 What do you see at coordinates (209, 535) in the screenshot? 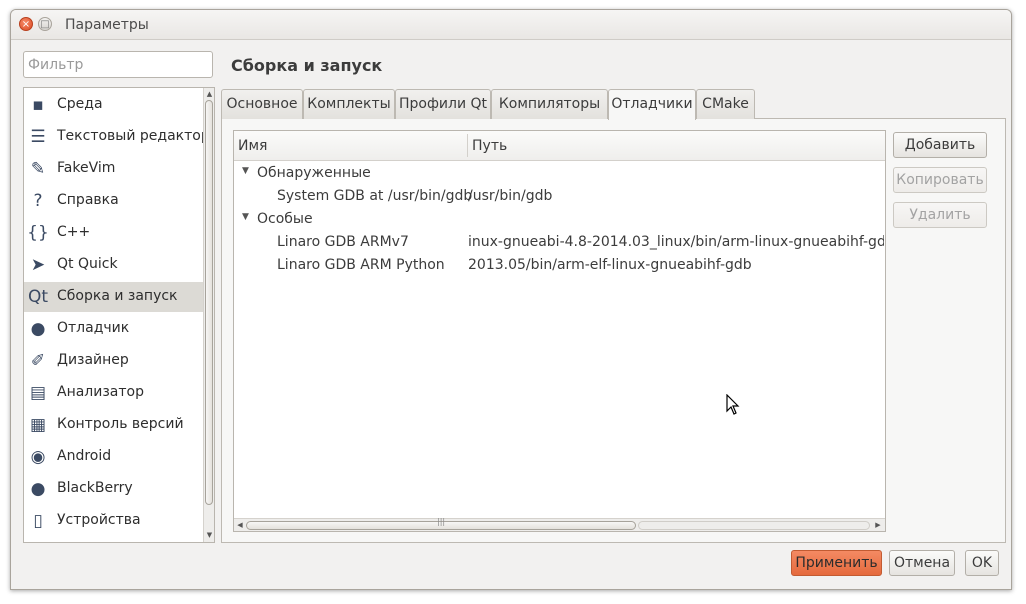
I see `scroll-down-arrow-icon: ▼` at bounding box center [209, 535].